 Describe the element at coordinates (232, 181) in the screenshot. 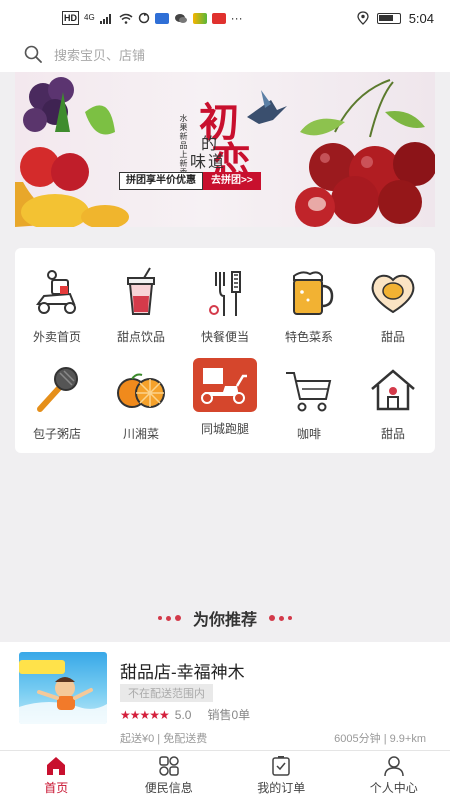

I see `group-buy-button: 去拼团>>` at that location.